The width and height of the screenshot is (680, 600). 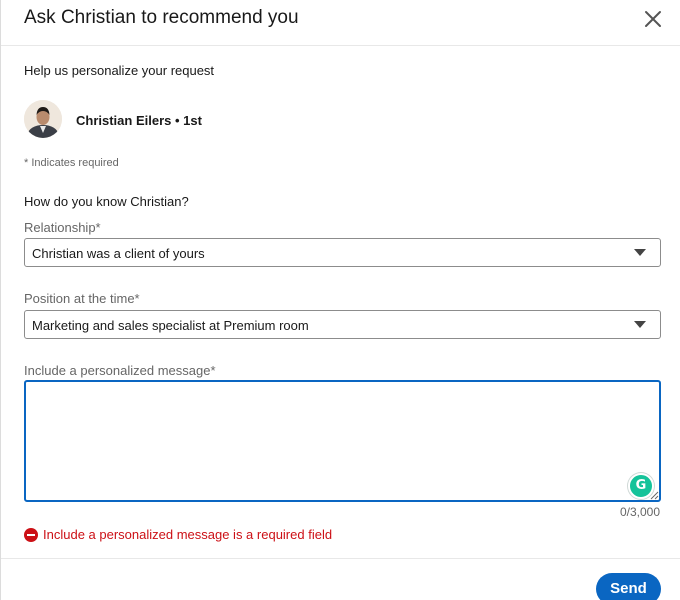 I want to click on relationship-question: How do you know Christian?, so click(x=106, y=201).